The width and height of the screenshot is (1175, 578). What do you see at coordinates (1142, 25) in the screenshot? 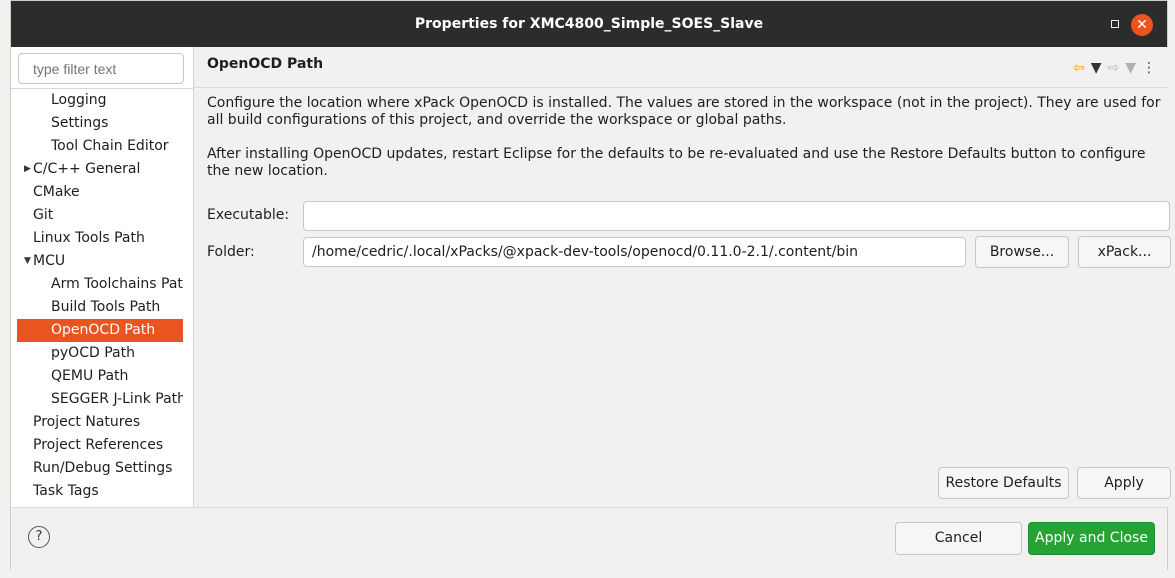
I see `close-button: ✕` at bounding box center [1142, 25].